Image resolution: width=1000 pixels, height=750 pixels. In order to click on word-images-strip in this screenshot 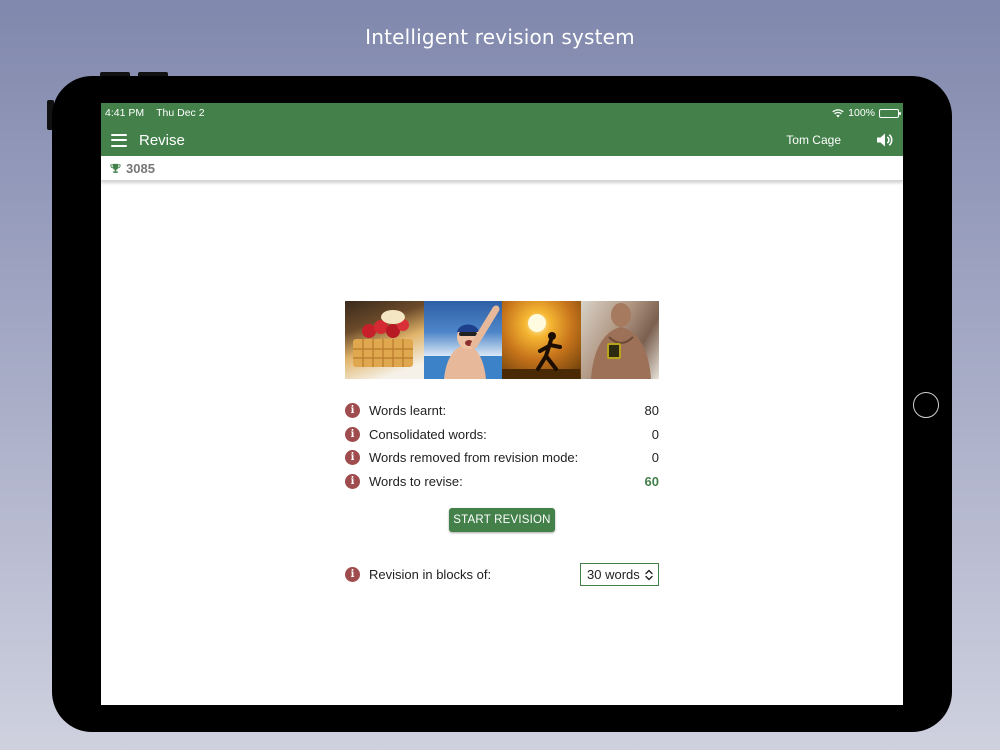, I will do `click(502, 340)`.